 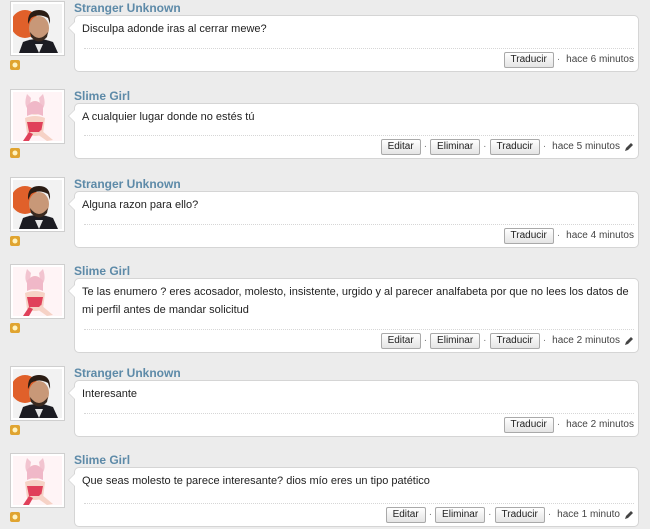 What do you see at coordinates (600, 235) in the screenshot?
I see `timestamp: hace 4 minutos` at bounding box center [600, 235].